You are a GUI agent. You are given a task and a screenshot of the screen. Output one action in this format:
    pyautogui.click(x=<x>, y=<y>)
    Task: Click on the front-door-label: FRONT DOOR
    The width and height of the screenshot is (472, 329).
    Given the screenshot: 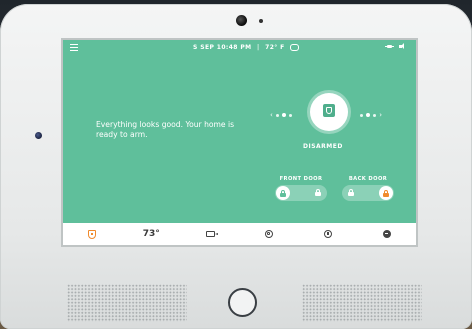 What is the action you would take?
    pyautogui.click(x=301, y=179)
    